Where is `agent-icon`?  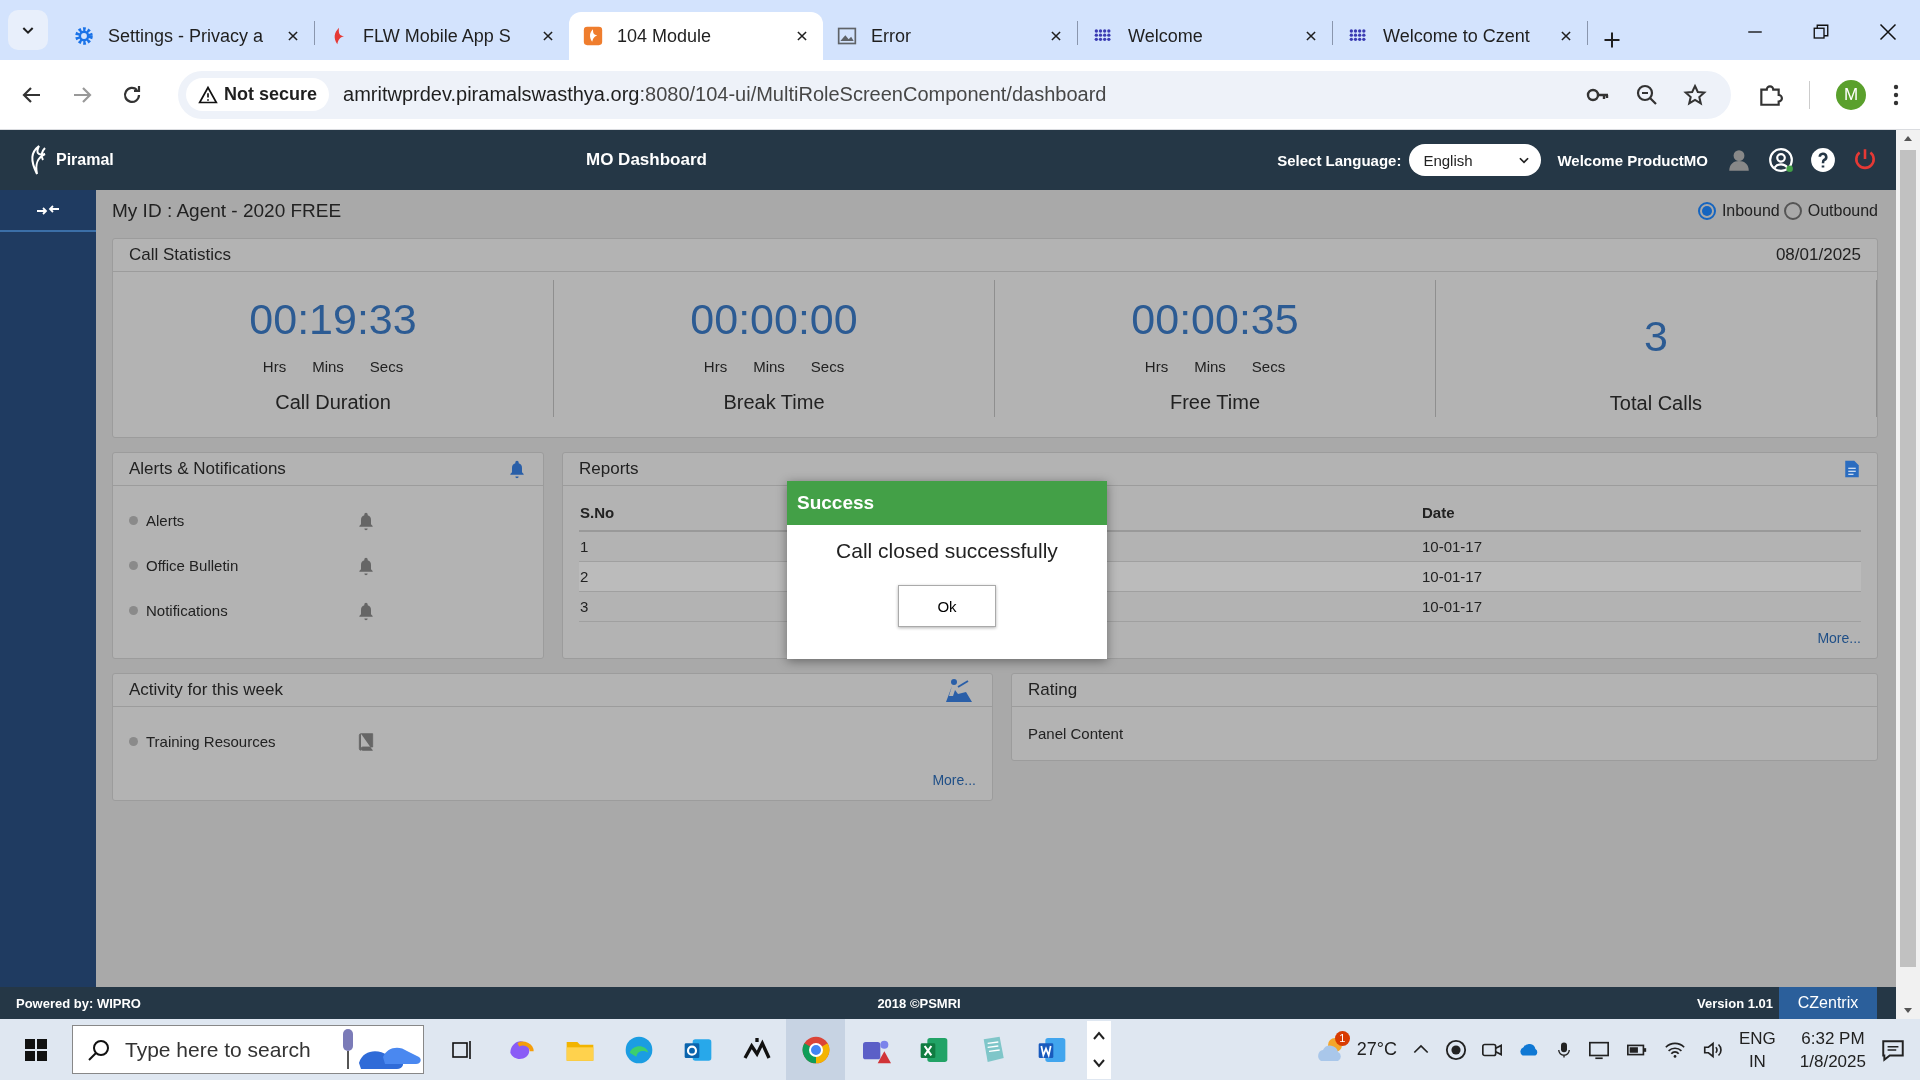 agent-icon is located at coordinates (1739, 160).